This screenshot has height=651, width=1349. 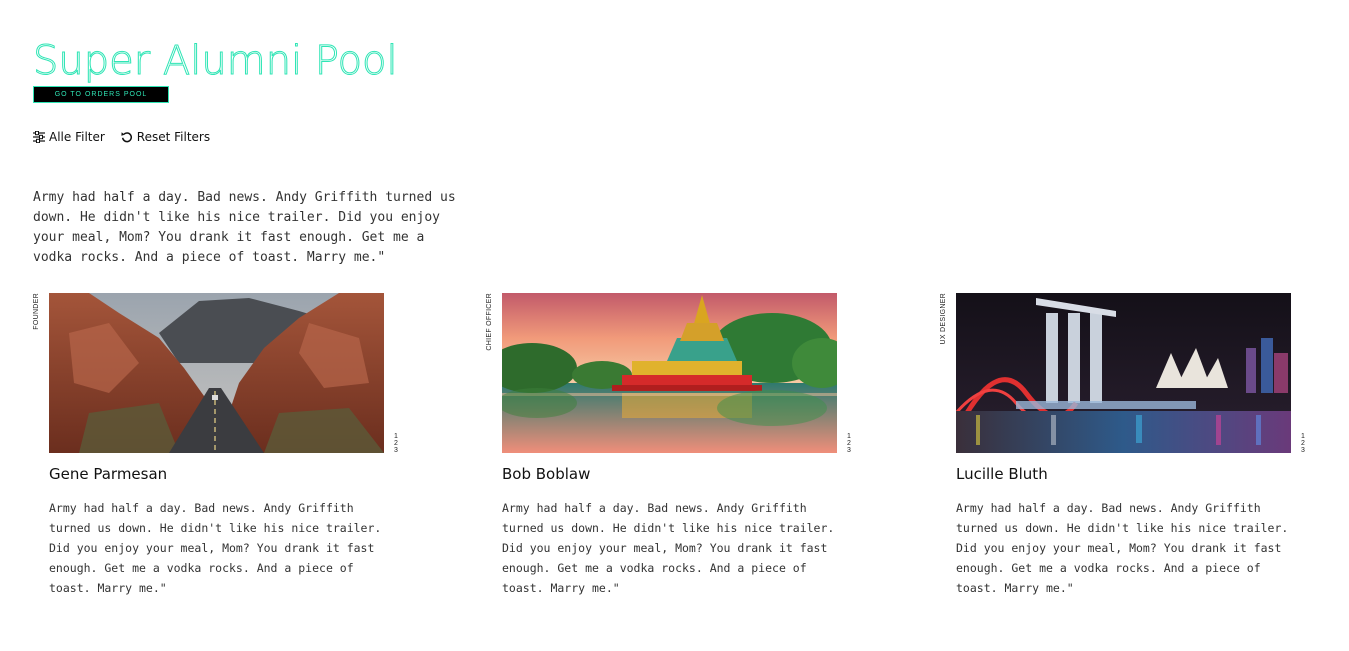 What do you see at coordinates (943, 319) in the screenshot?
I see `role-label: UX DESIGNER` at bounding box center [943, 319].